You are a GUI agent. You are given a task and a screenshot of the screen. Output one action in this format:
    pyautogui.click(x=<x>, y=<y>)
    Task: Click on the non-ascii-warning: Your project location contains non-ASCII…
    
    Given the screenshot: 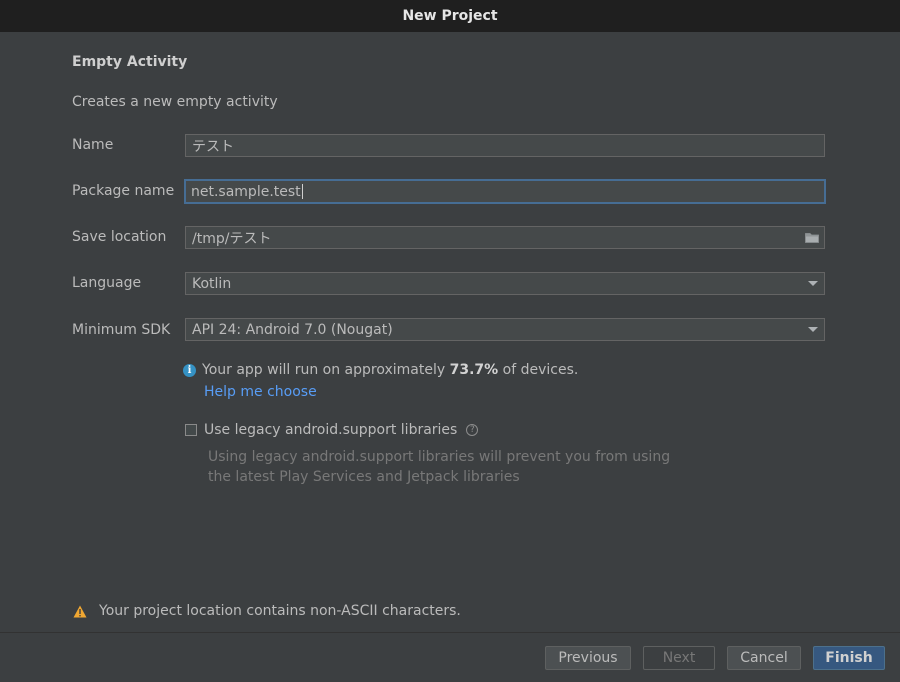 What is the action you would take?
    pyautogui.click(x=267, y=611)
    